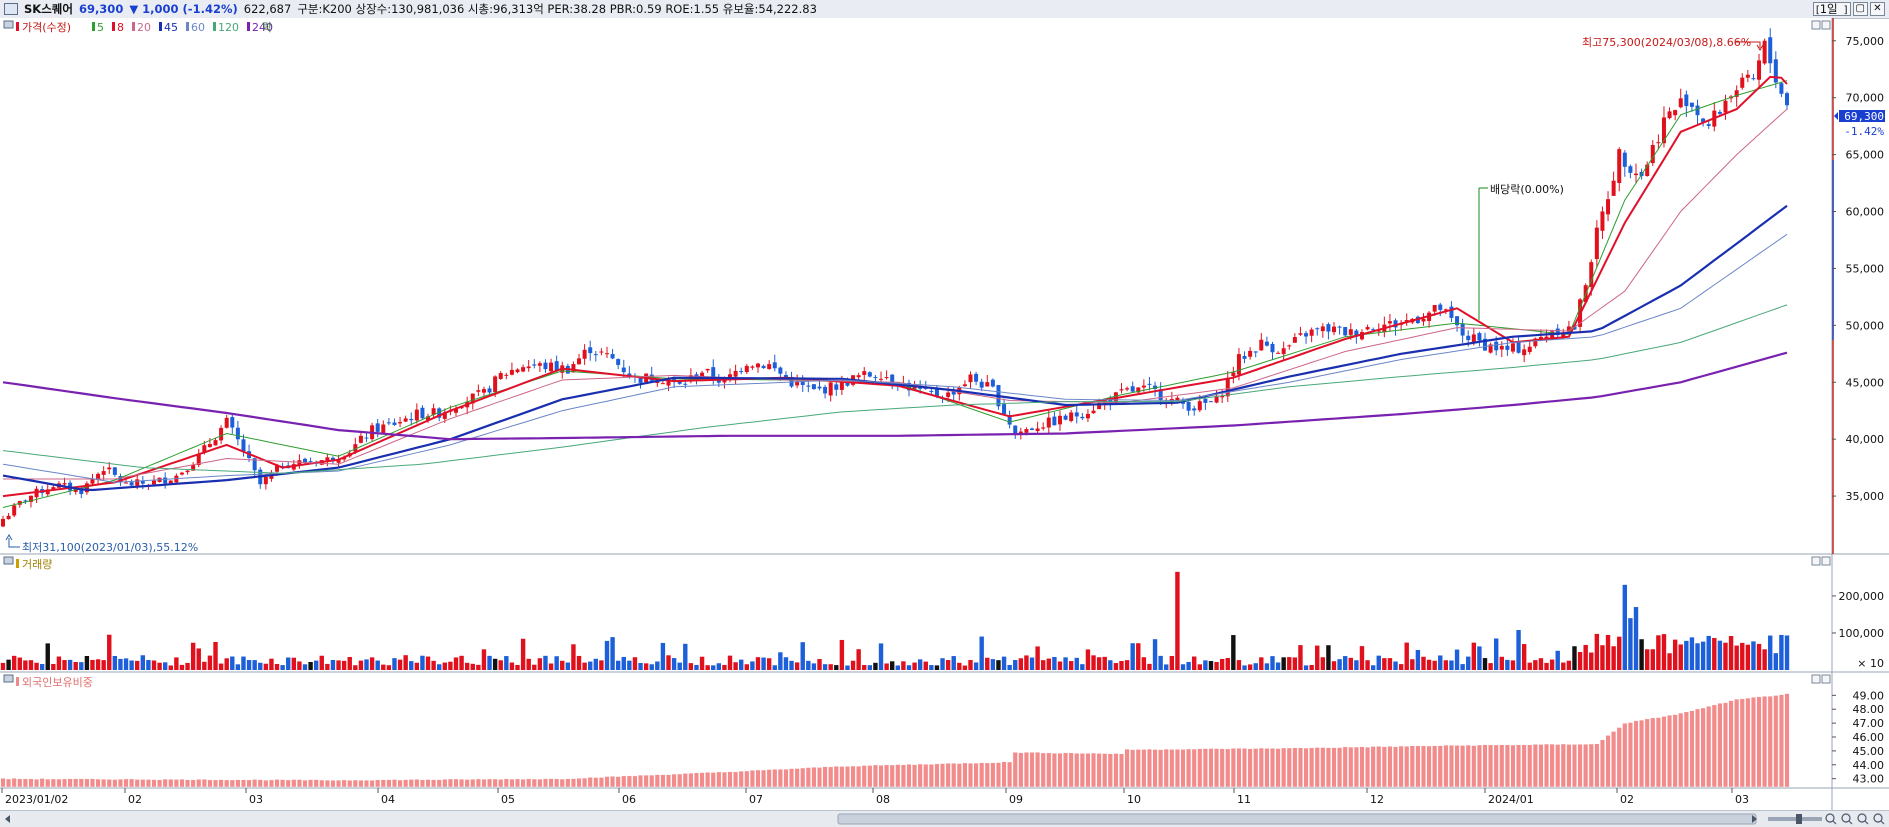  What do you see at coordinates (1855, 819) in the screenshot?
I see `zoom-icon` at bounding box center [1855, 819].